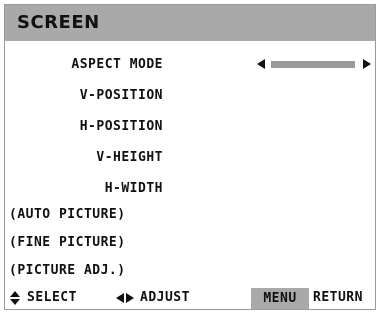  Describe the element at coordinates (84, 157) in the screenshot. I see `menu-item-v-height: V-HEIGHT` at that location.